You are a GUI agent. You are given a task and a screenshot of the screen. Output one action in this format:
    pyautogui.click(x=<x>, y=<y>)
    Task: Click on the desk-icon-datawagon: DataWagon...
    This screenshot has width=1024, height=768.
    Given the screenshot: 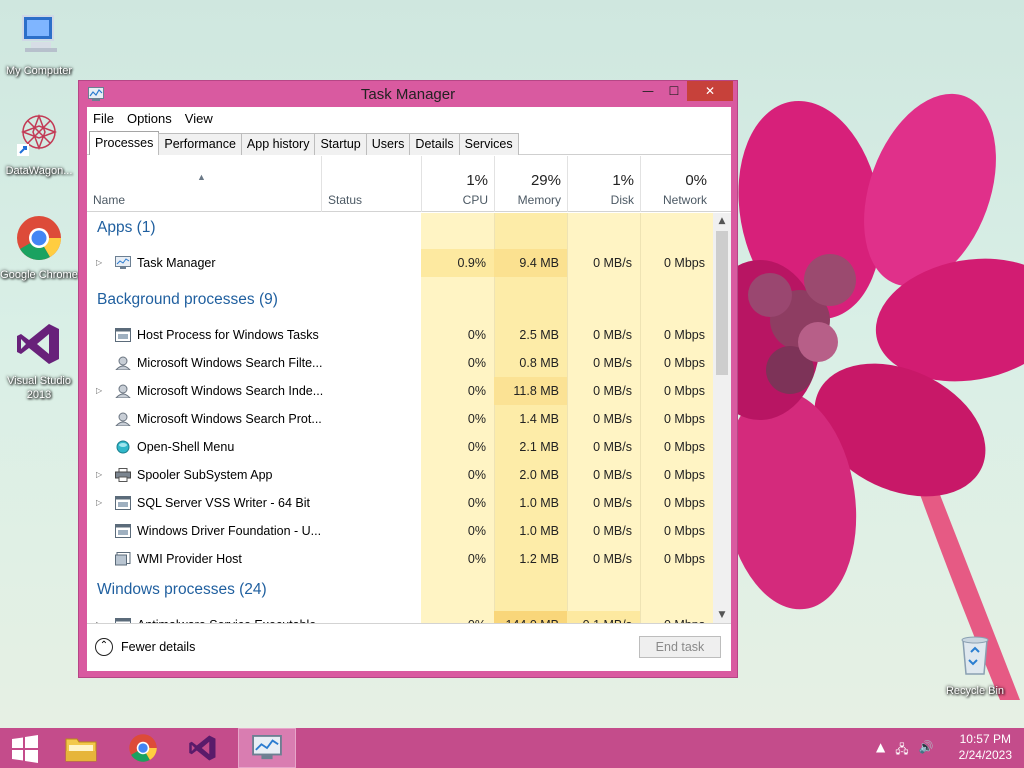 What is the action you would take?
    pyautogui.click(x=39, y=144)
    